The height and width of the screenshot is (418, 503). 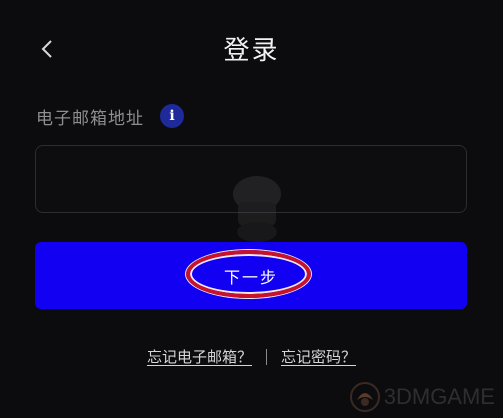 I want to click on header: 登录, so click(x=251, y=50).